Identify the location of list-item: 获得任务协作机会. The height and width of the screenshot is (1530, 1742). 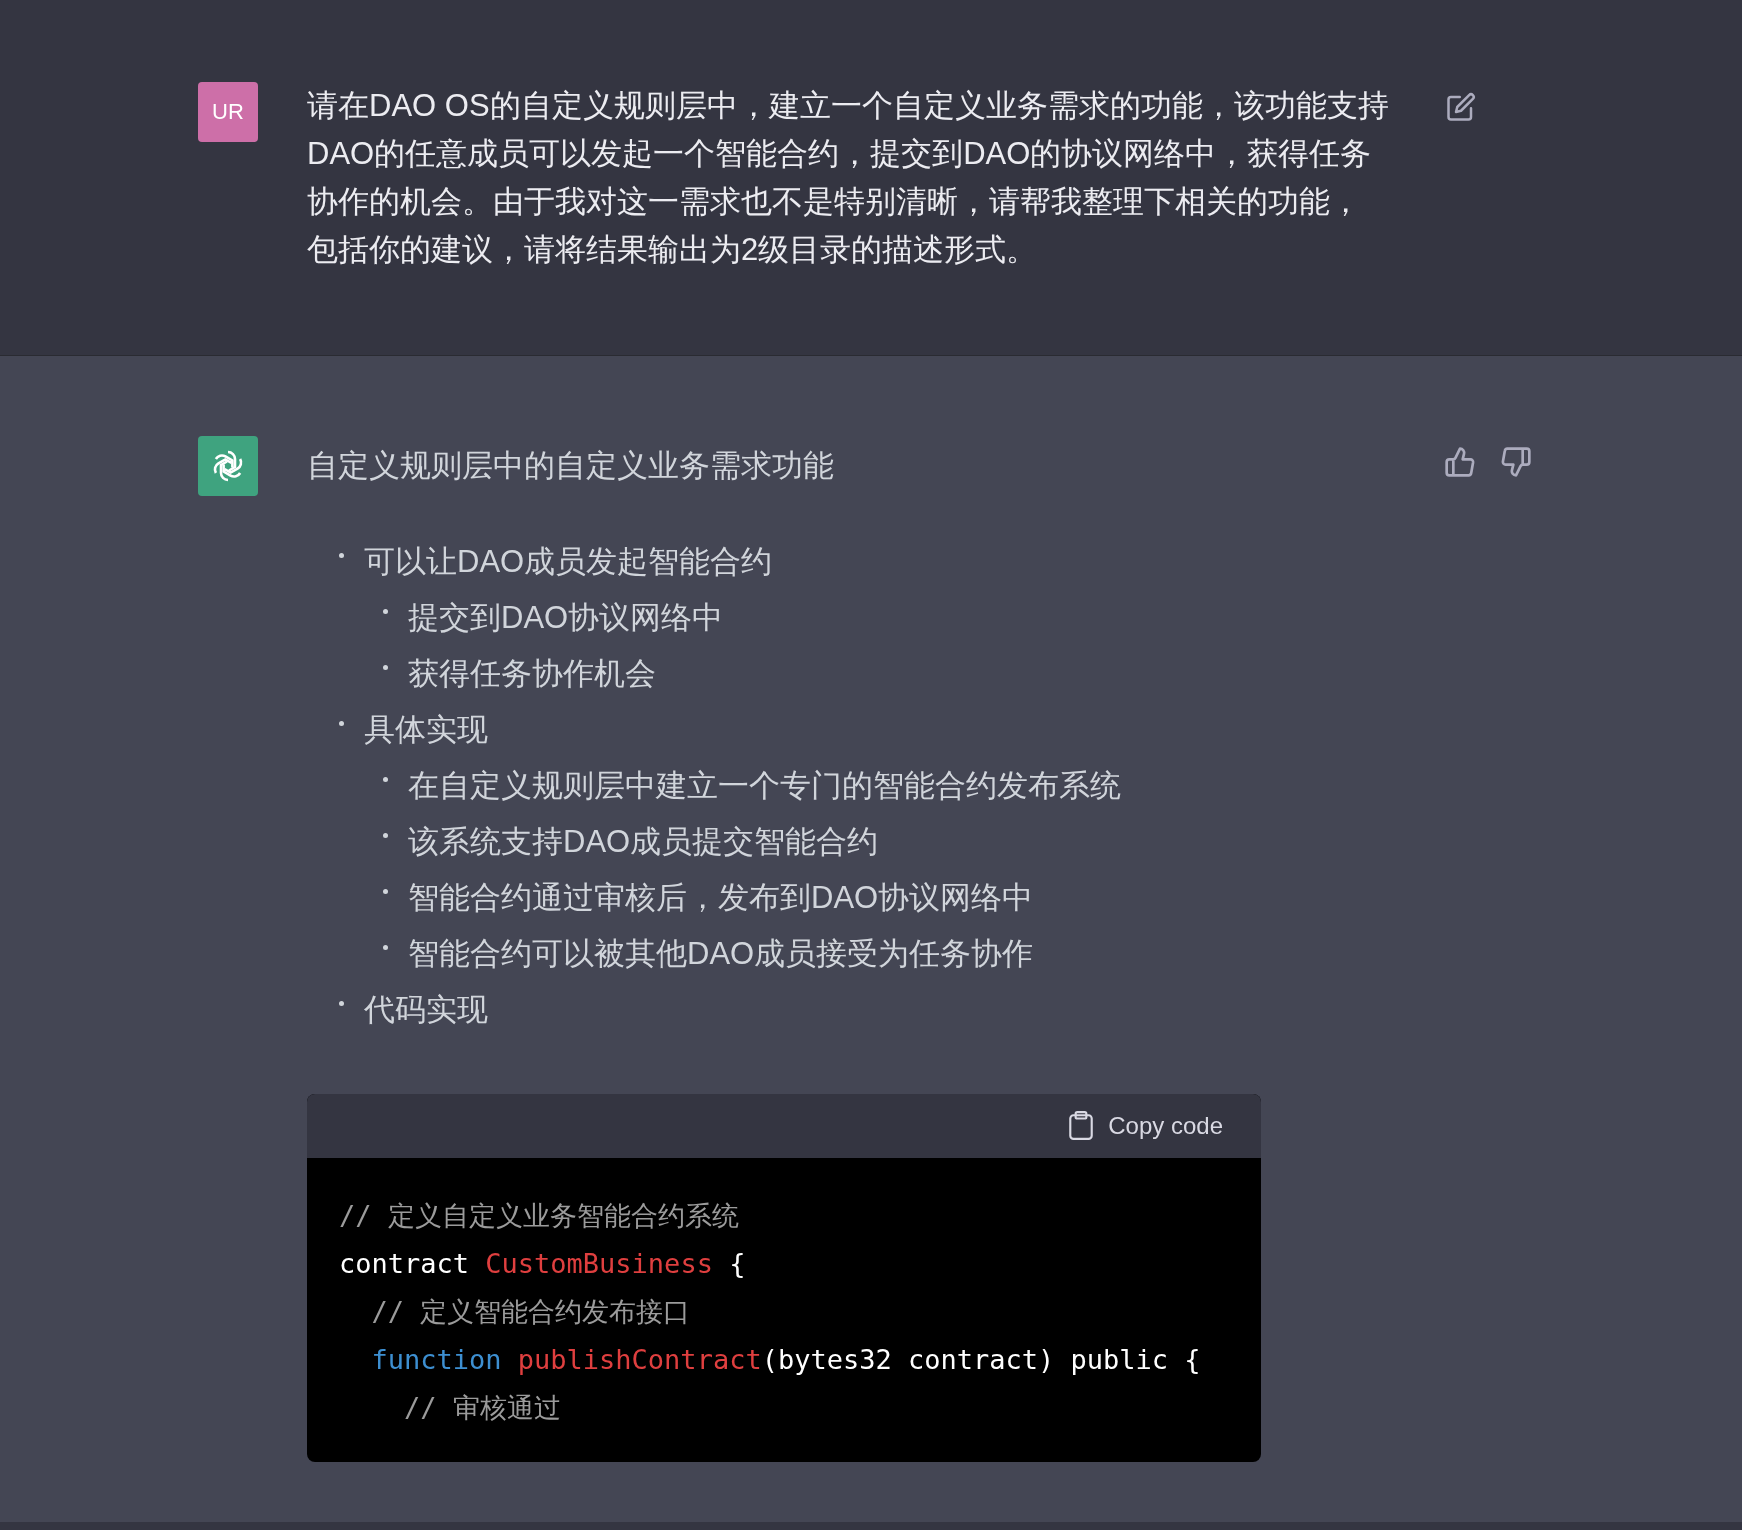
(532, 674).